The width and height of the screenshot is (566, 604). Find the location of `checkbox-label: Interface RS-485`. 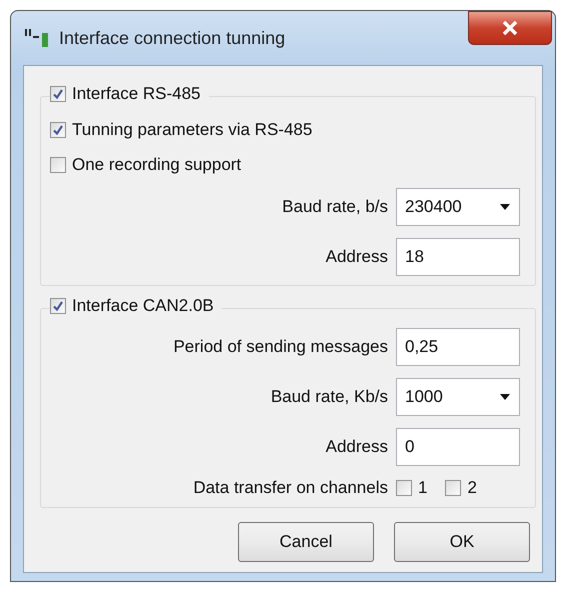

checkbox-label: Interface RS-485 is located at coordinates (136, 94).